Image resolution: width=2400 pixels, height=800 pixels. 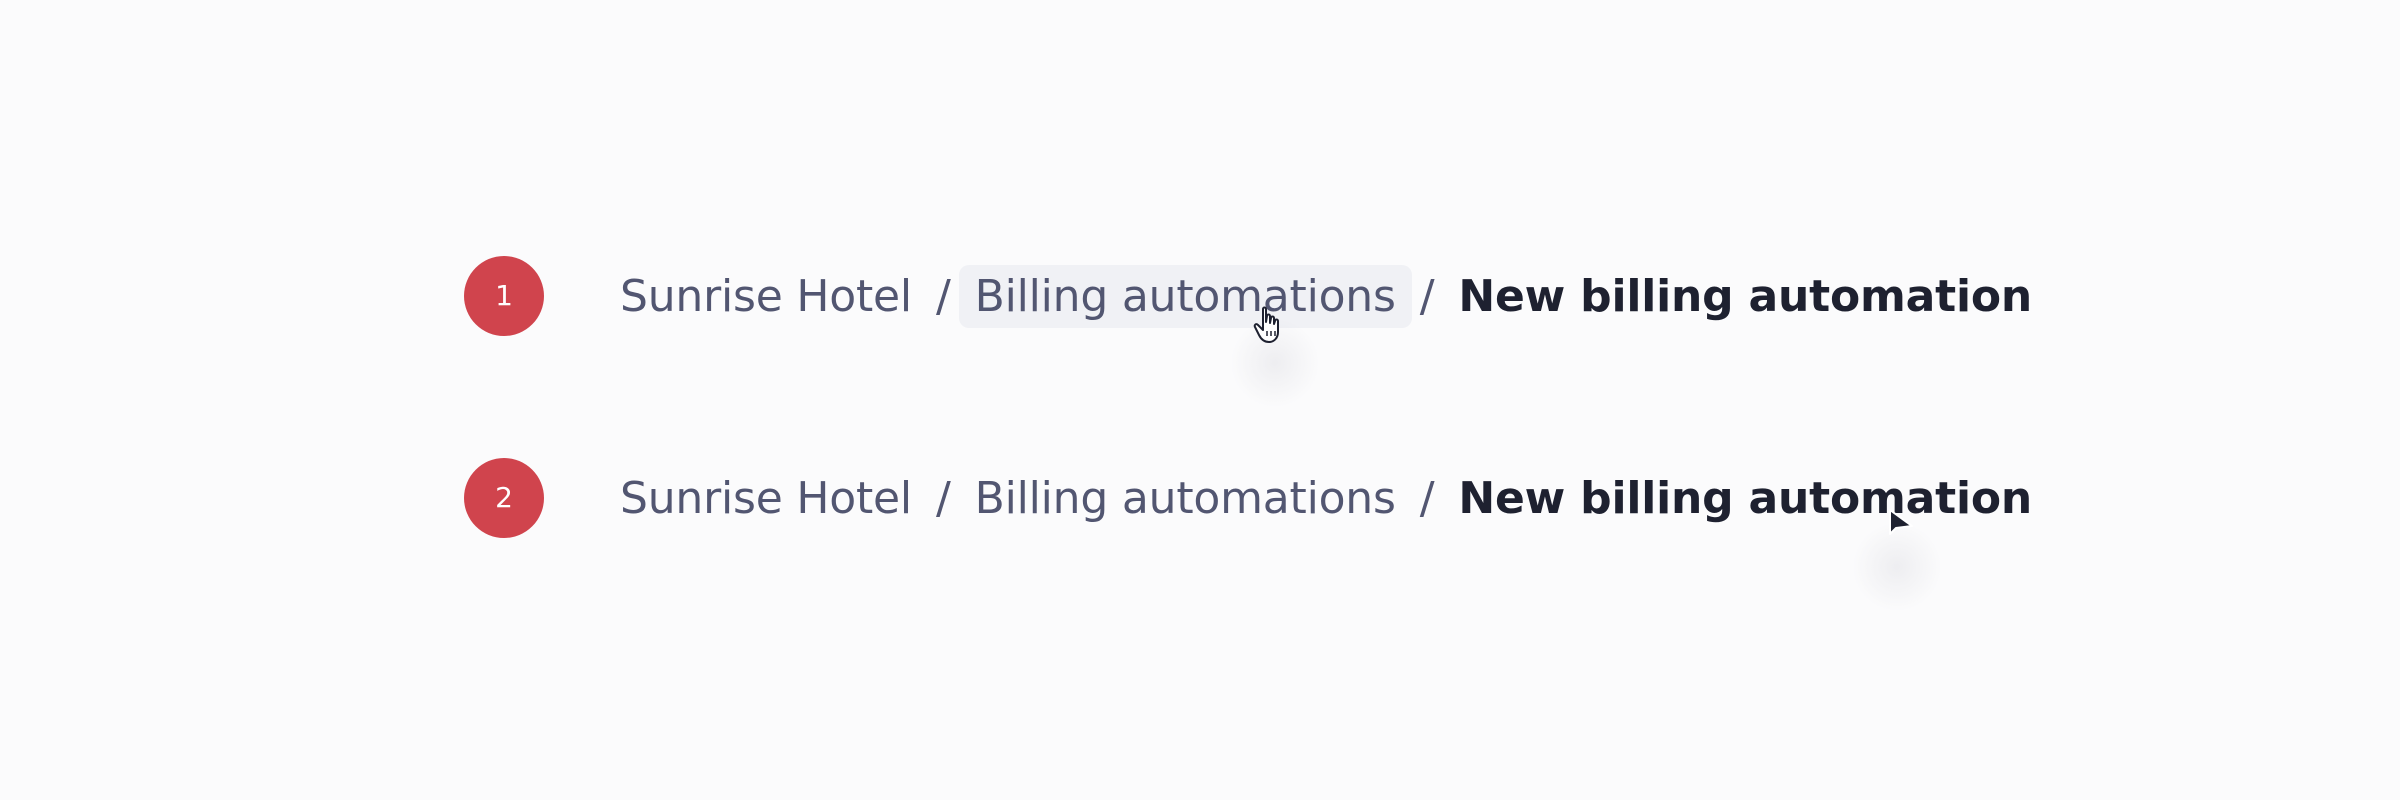 I want to click on arrow-pointer-cursor-icon, so click(x=1901, y=522).